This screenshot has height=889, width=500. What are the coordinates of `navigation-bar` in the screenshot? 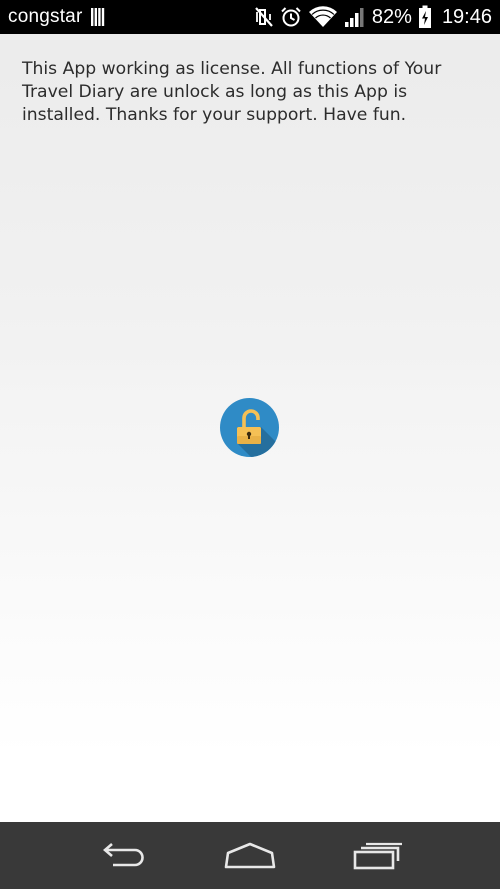 It's located at (250, 855).